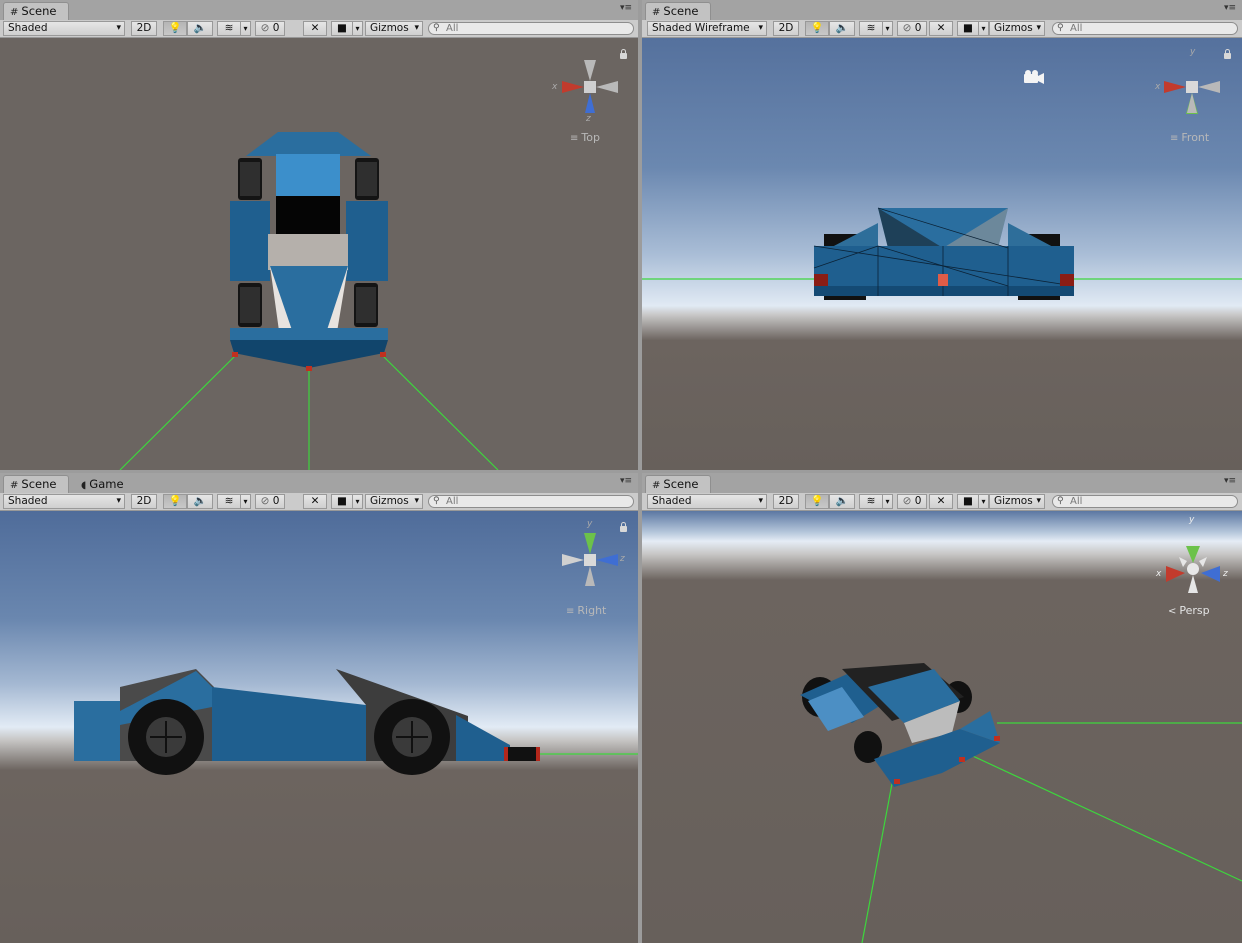 Image resolution: width=1242 pixels, height=943 pixels. I want to click on view-name-label: ≡ Front, so click(1189, 137).